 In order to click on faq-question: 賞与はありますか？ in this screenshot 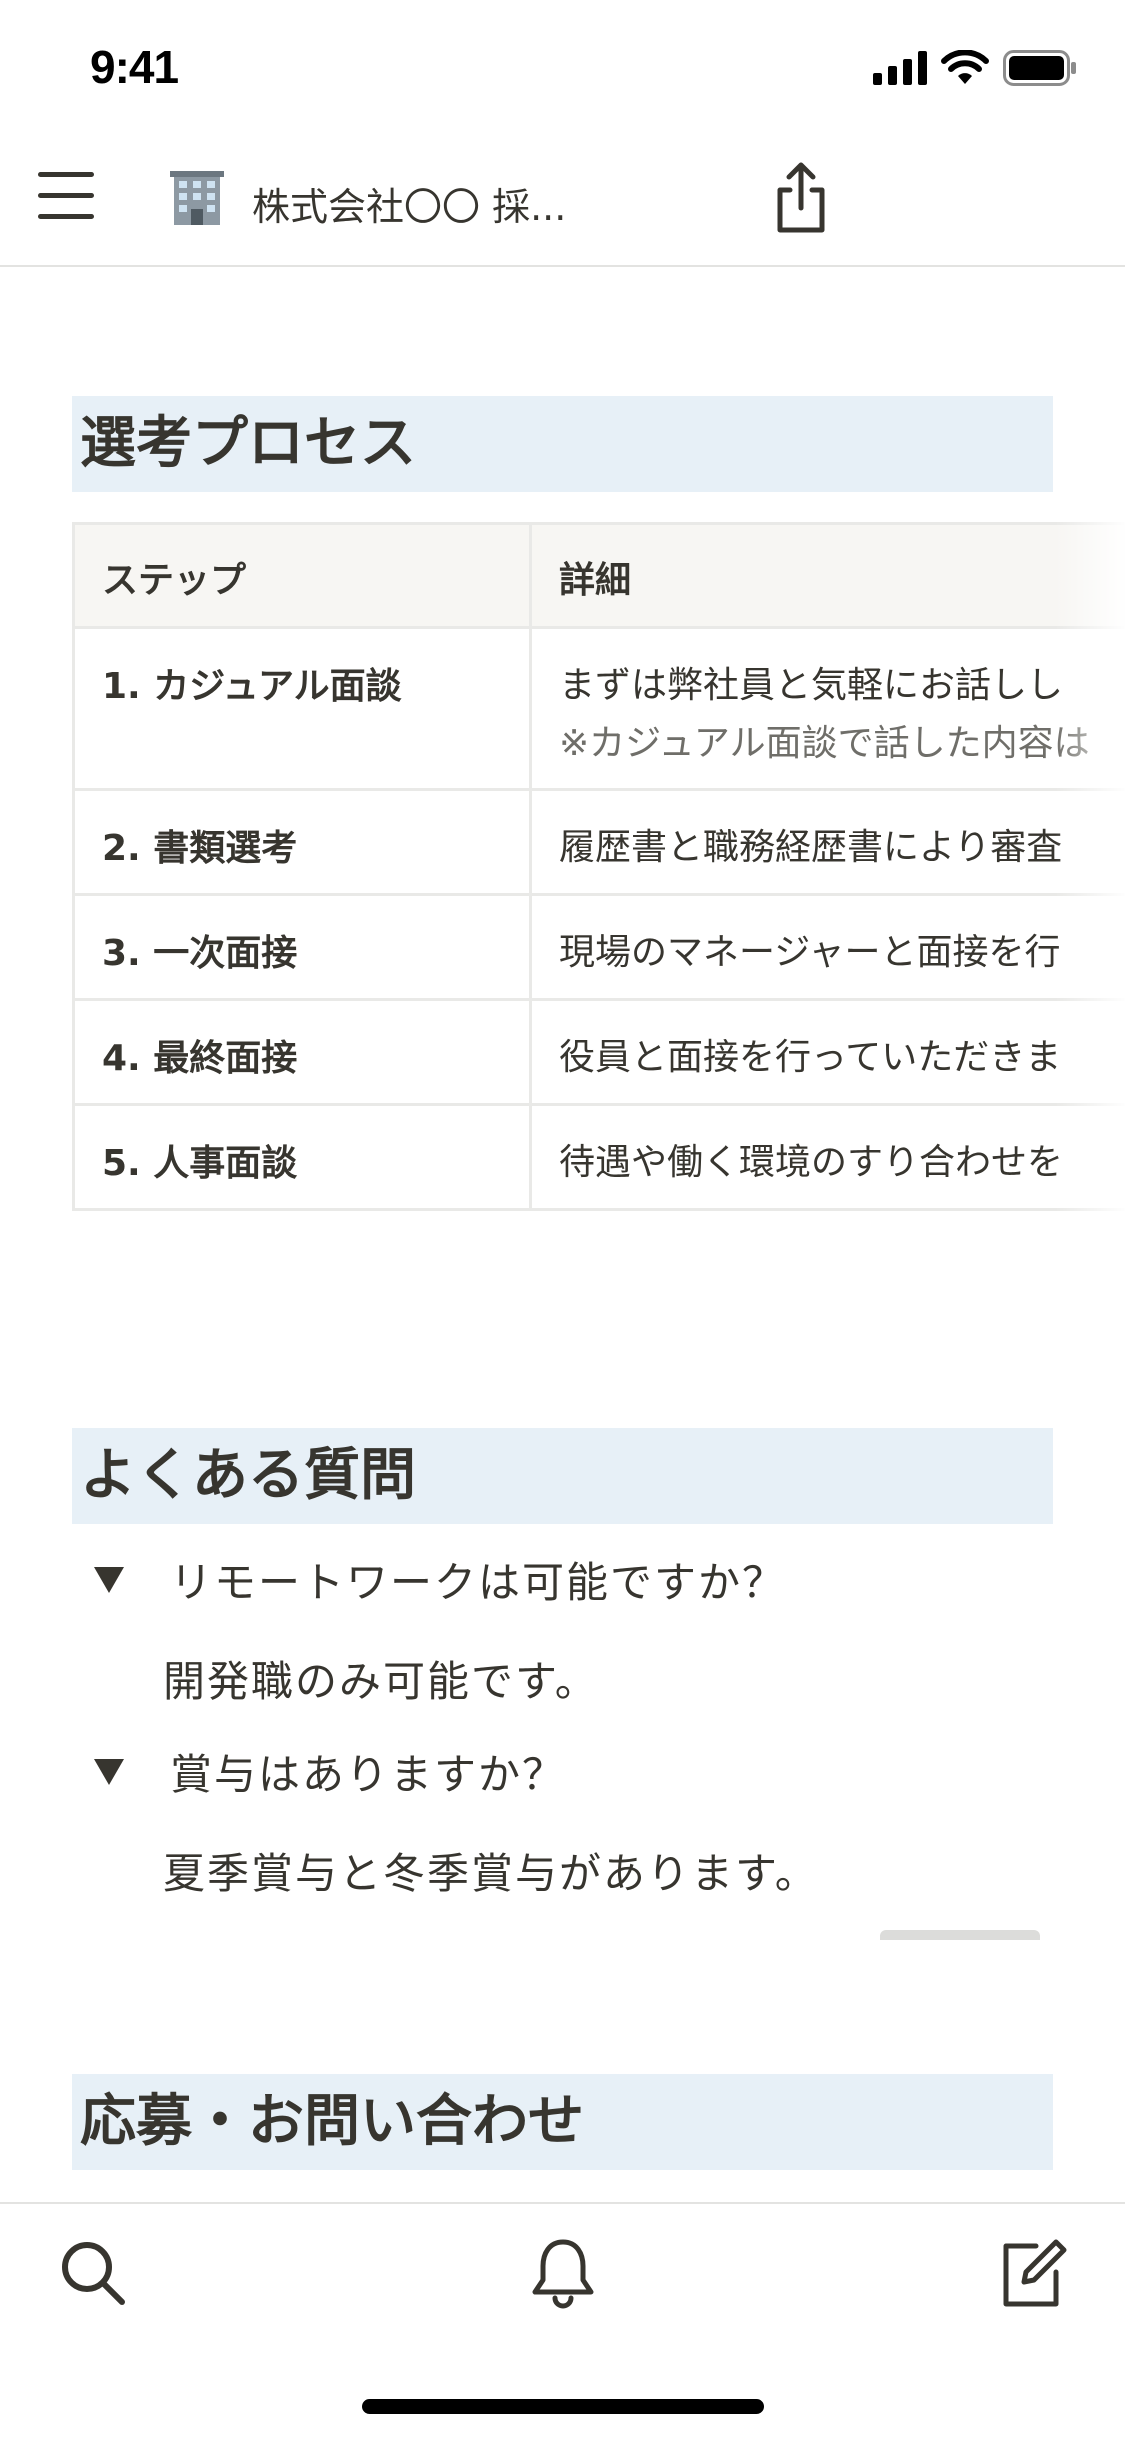, I will do `click(368, 1771)`.